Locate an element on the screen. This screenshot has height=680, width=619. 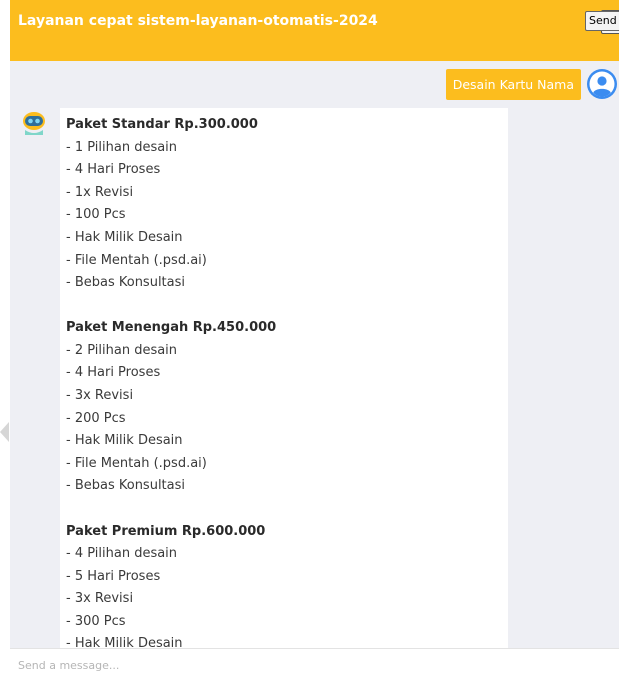
package-title: Paket Standar Rp.300.000 is located at coordinates (162, 124).